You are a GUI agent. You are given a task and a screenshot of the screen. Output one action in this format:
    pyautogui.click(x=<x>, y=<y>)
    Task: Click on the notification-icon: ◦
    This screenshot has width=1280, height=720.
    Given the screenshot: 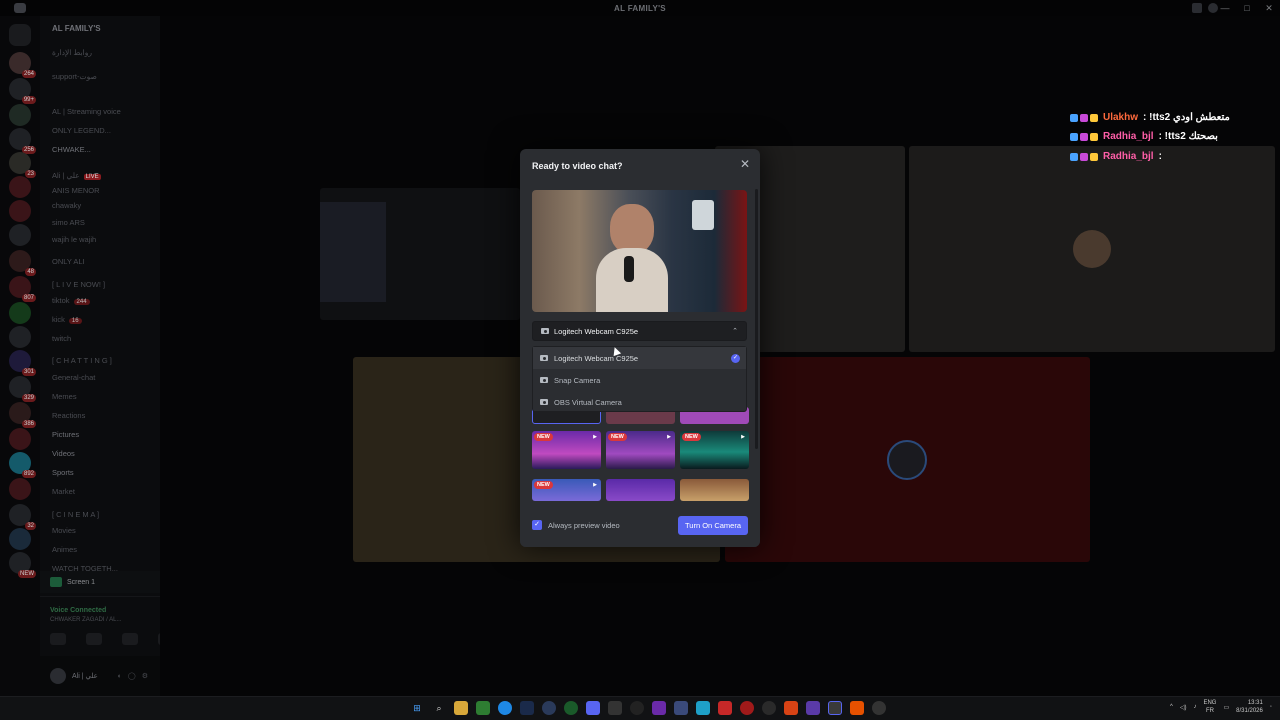 What is the action you would take?
    pyautogui.click(x=1271, y=707)
    